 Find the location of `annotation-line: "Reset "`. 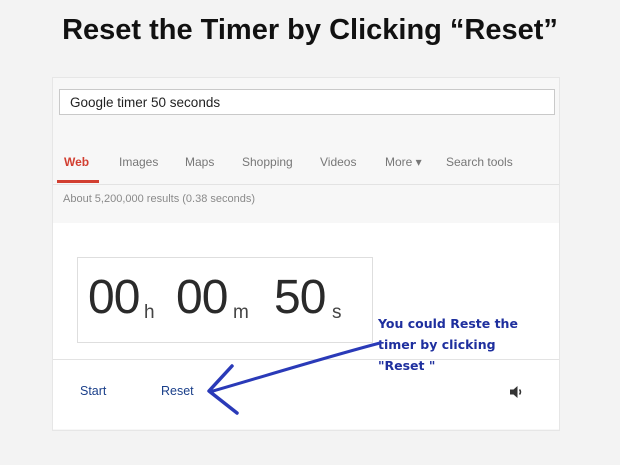

annotation-line: "Reset " is located at coordinates (407, 365).